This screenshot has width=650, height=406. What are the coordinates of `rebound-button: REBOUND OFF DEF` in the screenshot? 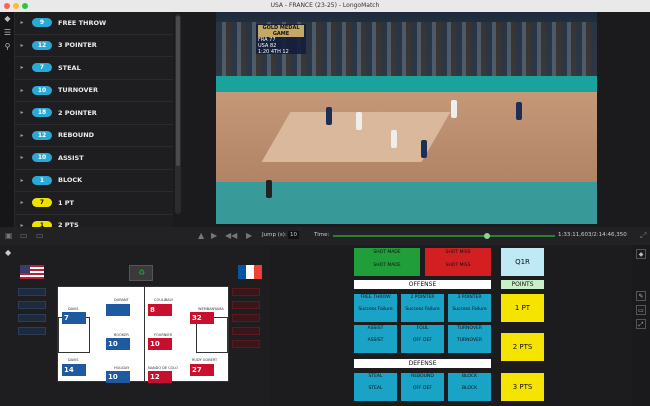 It's located at (422, 387).